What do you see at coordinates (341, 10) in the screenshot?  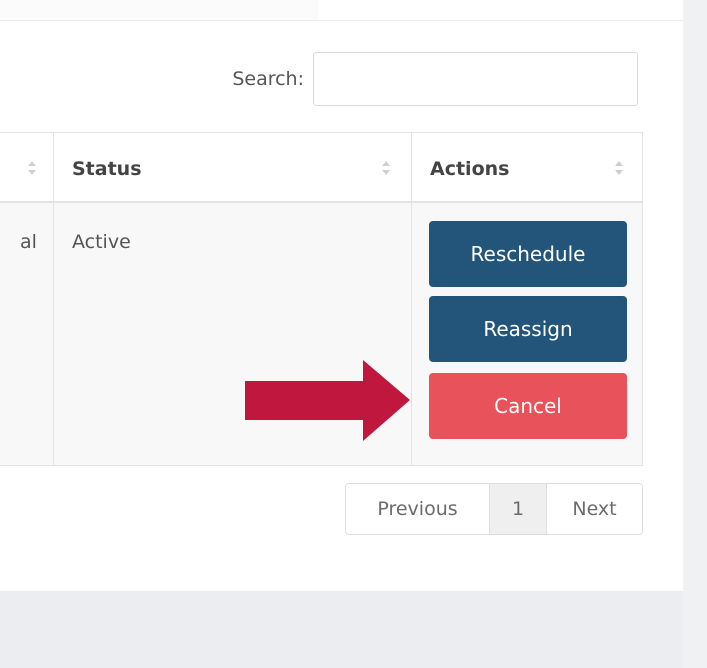 I see `top-strip` at bounding box center [341, 10].